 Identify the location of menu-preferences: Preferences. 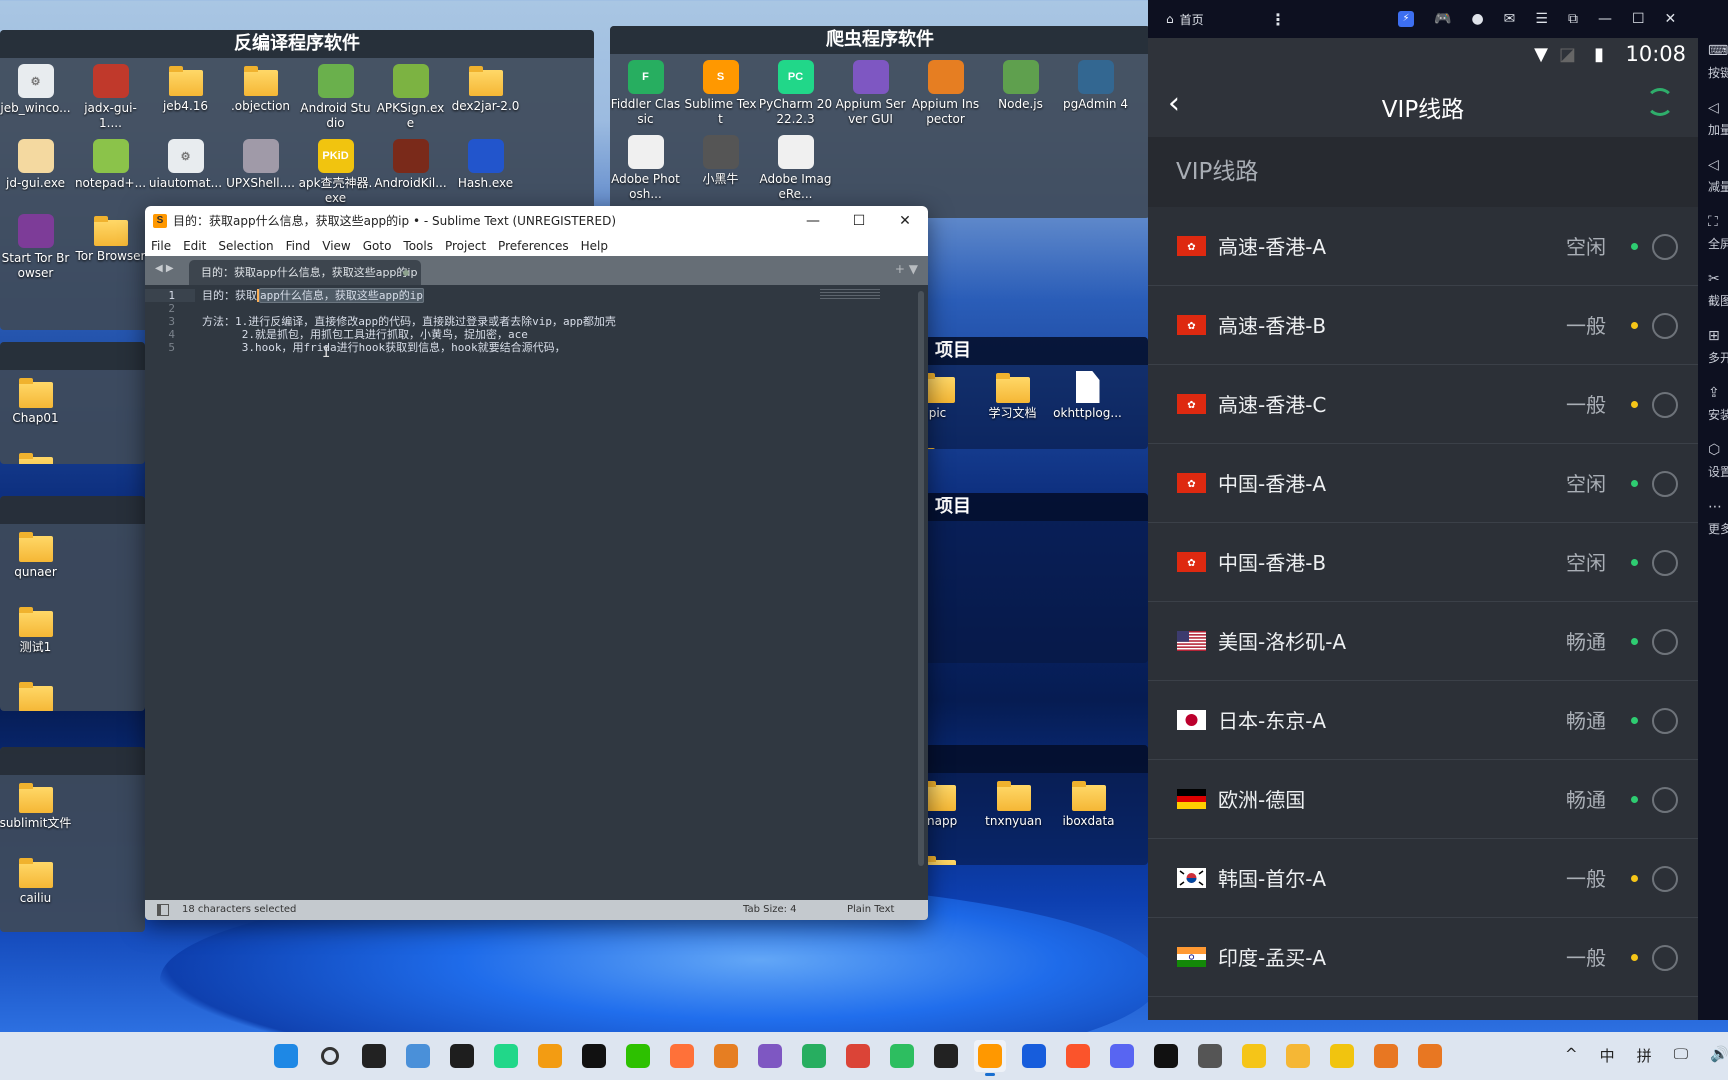
(533, 246).